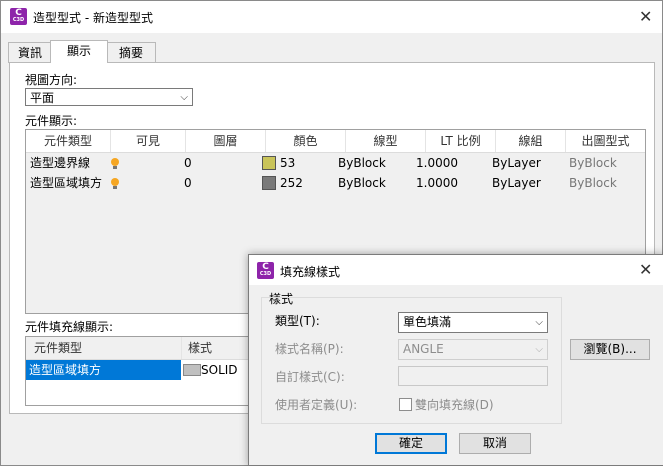 This screenshot has width=663, height=466. I want to click on cell-type: 造型邊界線, so click(60, 163).